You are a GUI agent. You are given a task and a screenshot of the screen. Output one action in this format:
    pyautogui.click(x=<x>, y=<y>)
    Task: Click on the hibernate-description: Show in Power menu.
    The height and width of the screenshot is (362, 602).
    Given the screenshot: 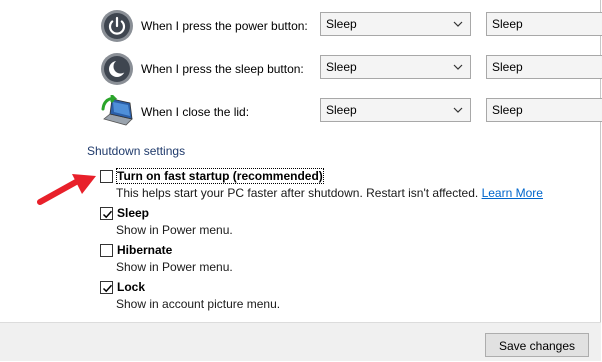 What is the action you would take?
    pyautogui.click(x=174, y=267)
    